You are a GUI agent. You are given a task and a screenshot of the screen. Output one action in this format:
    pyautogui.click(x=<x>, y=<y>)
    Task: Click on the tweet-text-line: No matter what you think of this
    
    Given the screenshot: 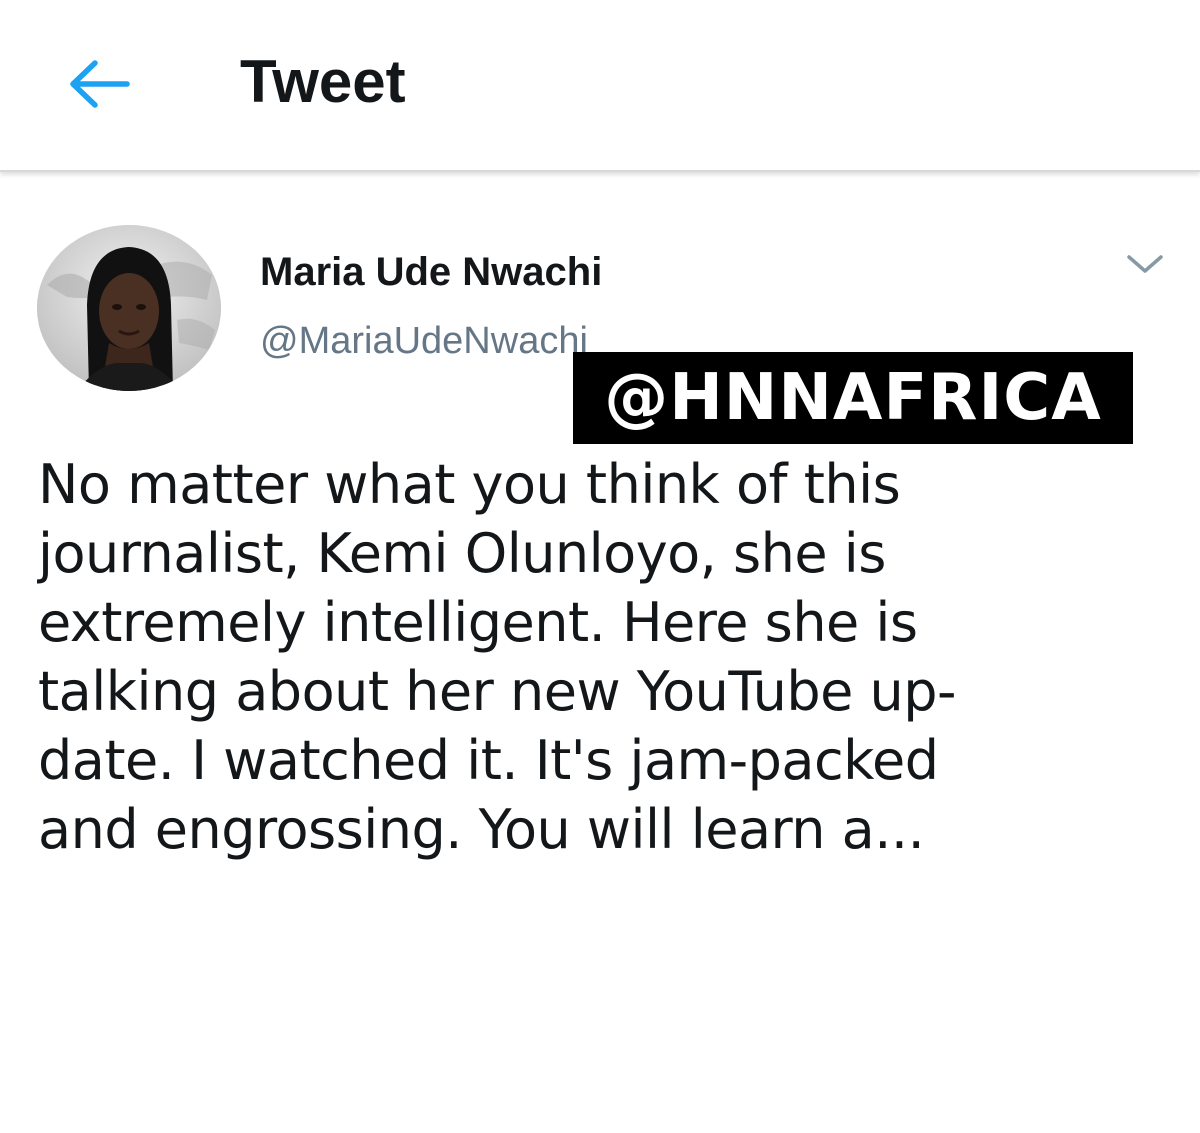 What is the action you would take?
    pyautogui.click(x=469, y=484)
    